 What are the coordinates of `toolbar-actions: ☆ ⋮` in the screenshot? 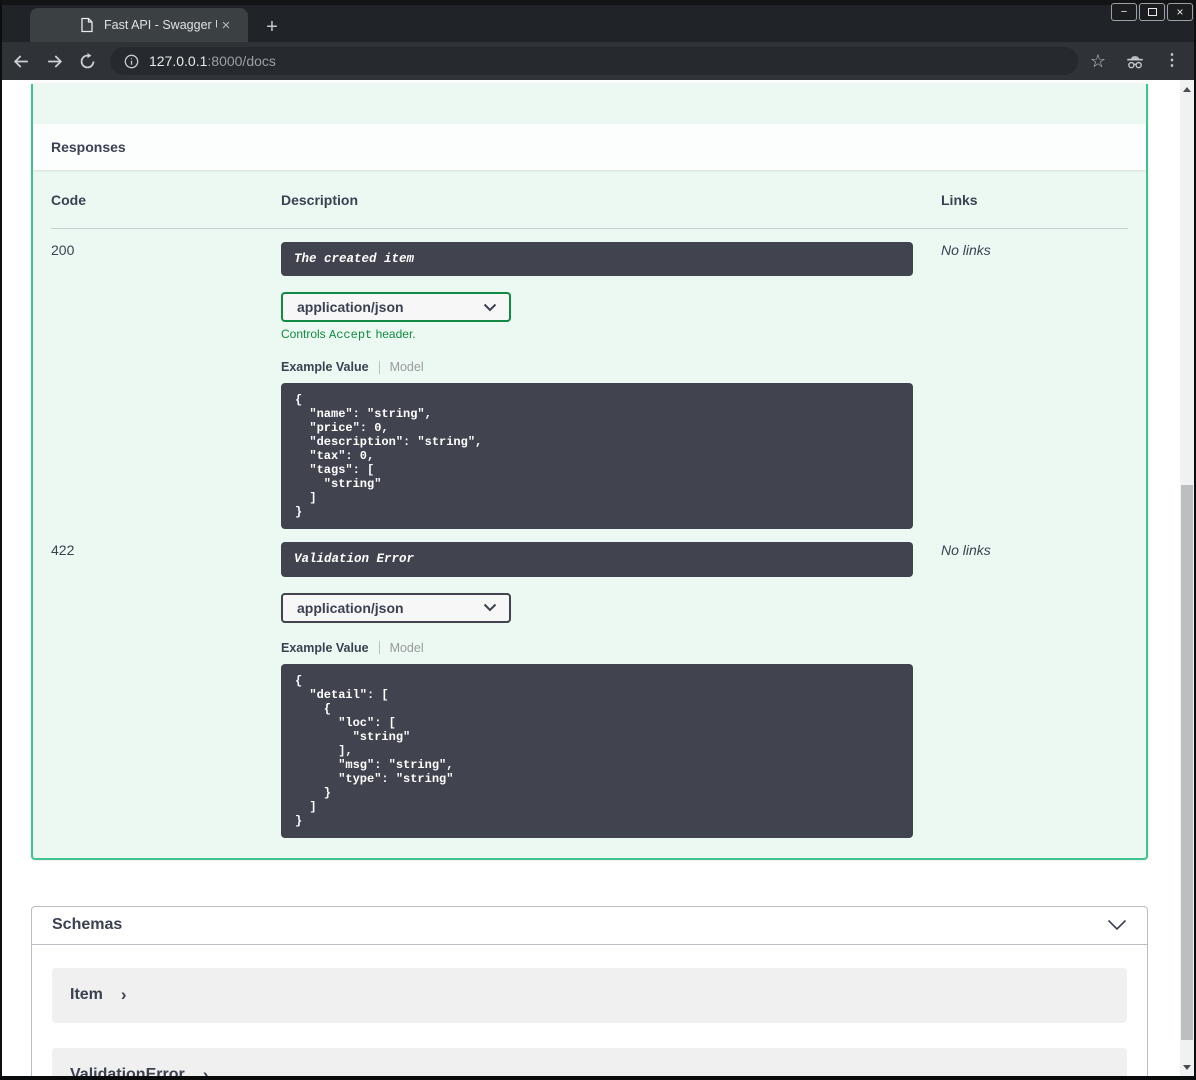 It's located at (1135, 61).